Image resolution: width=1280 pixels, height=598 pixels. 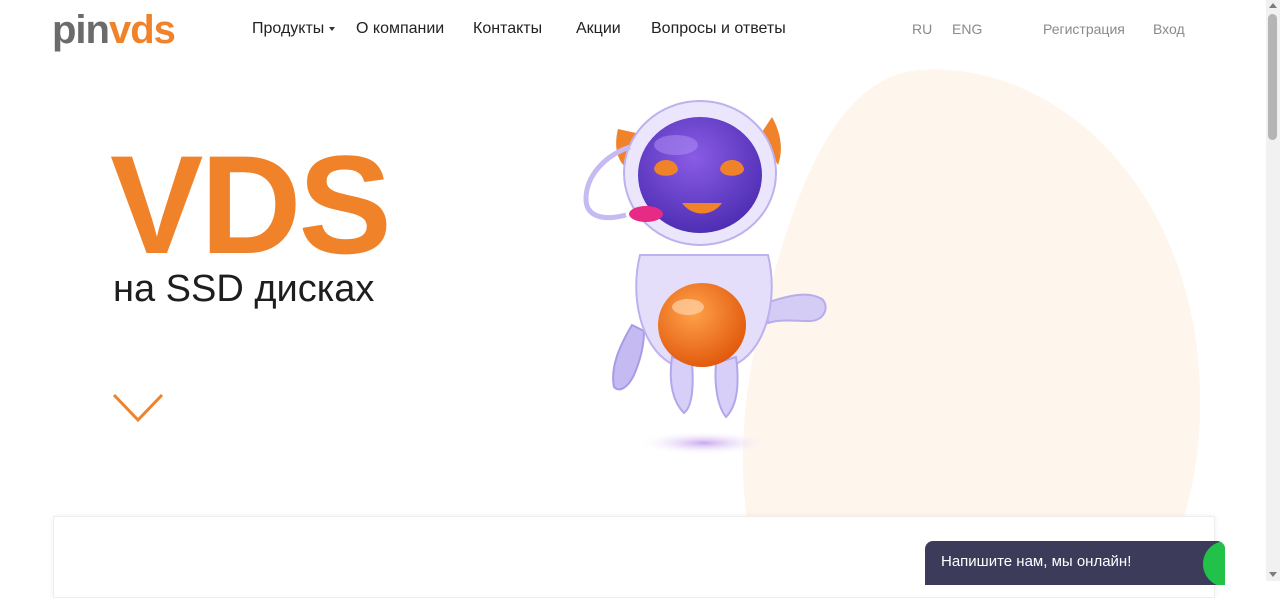 What do you see at coordinates (1214, 563) in the screenshot?
I see `online-status-icon` at bounding box center [1214, 563].